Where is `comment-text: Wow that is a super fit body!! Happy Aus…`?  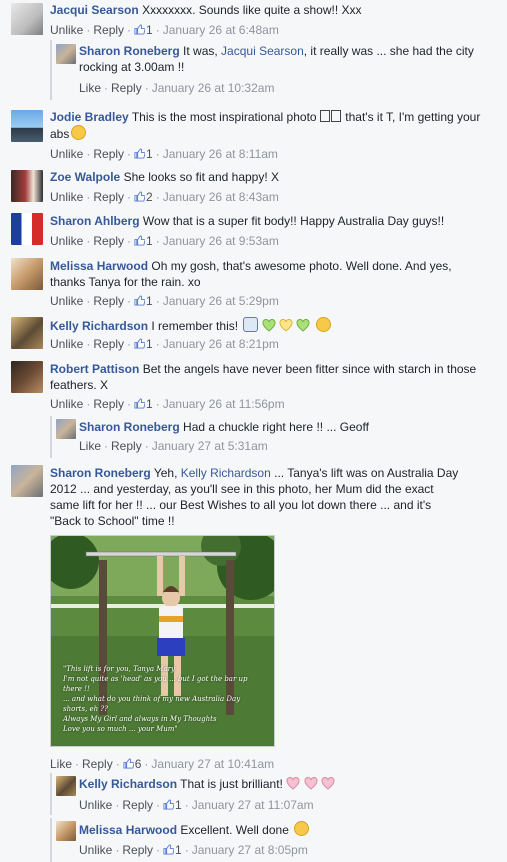
comment-text: Wow that is a super fit body!! Happy Aus… is located at coordinates (293, 221).